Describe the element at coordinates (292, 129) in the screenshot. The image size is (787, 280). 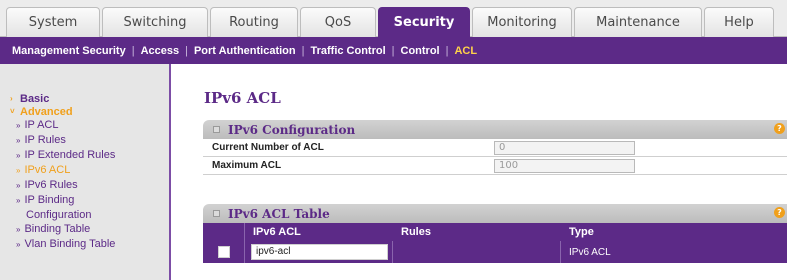
I see `panel-title: IPv6 Configuration` at that location.